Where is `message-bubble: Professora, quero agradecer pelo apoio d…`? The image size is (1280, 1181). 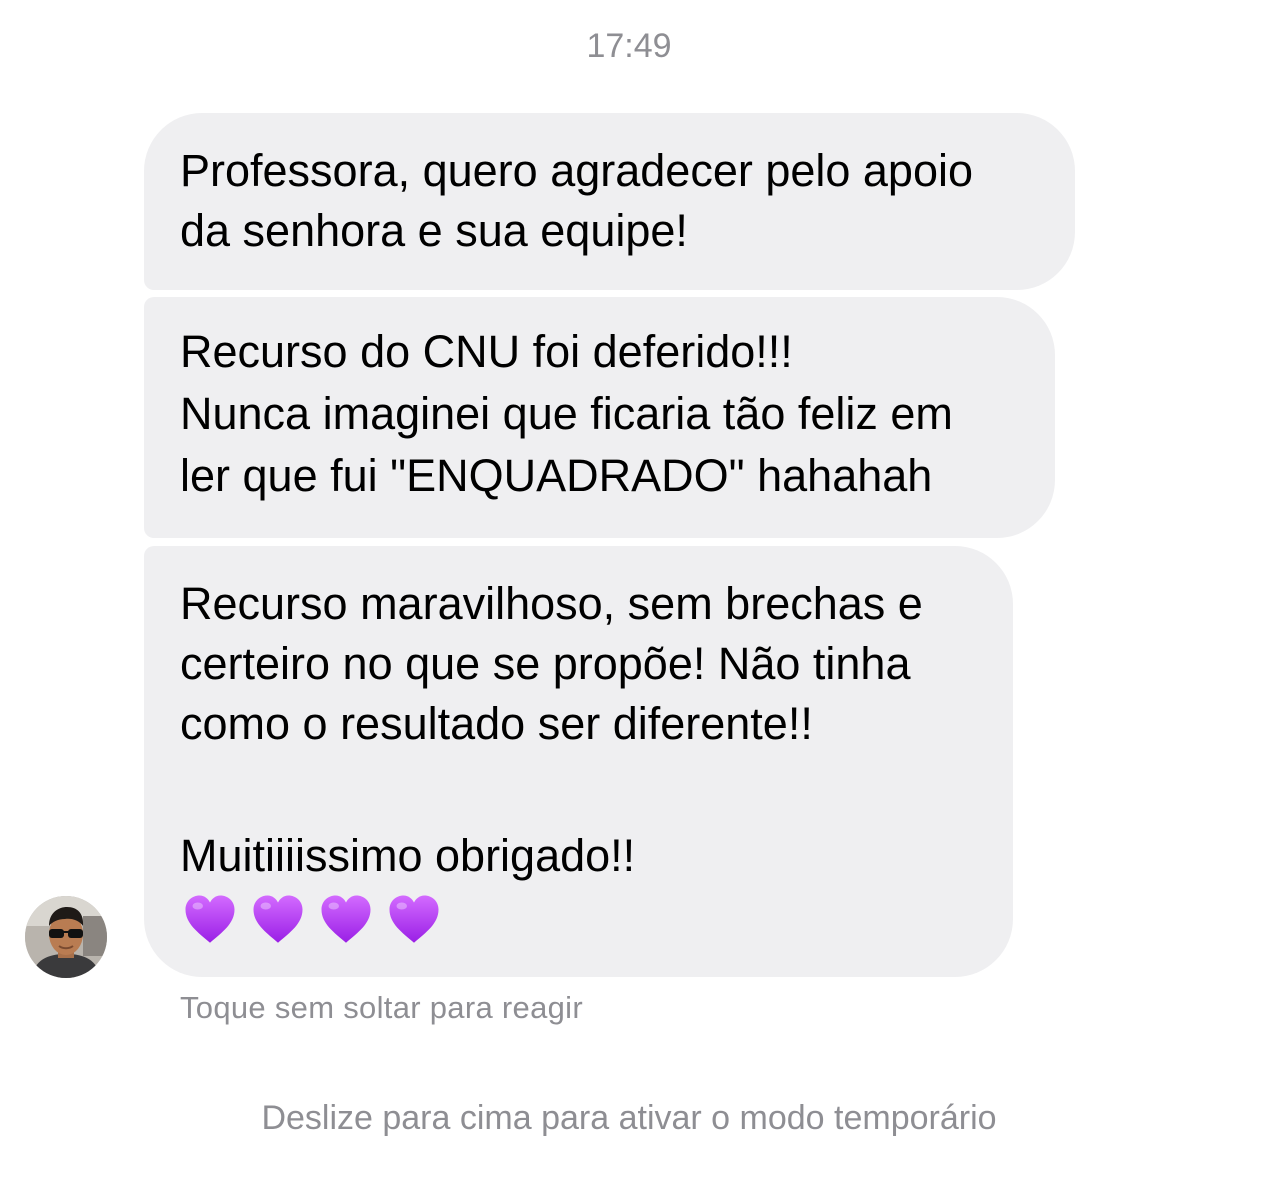 message-bubble: Professora, quero agradecer pelo apoio d… is located at coordinates (609, 201).